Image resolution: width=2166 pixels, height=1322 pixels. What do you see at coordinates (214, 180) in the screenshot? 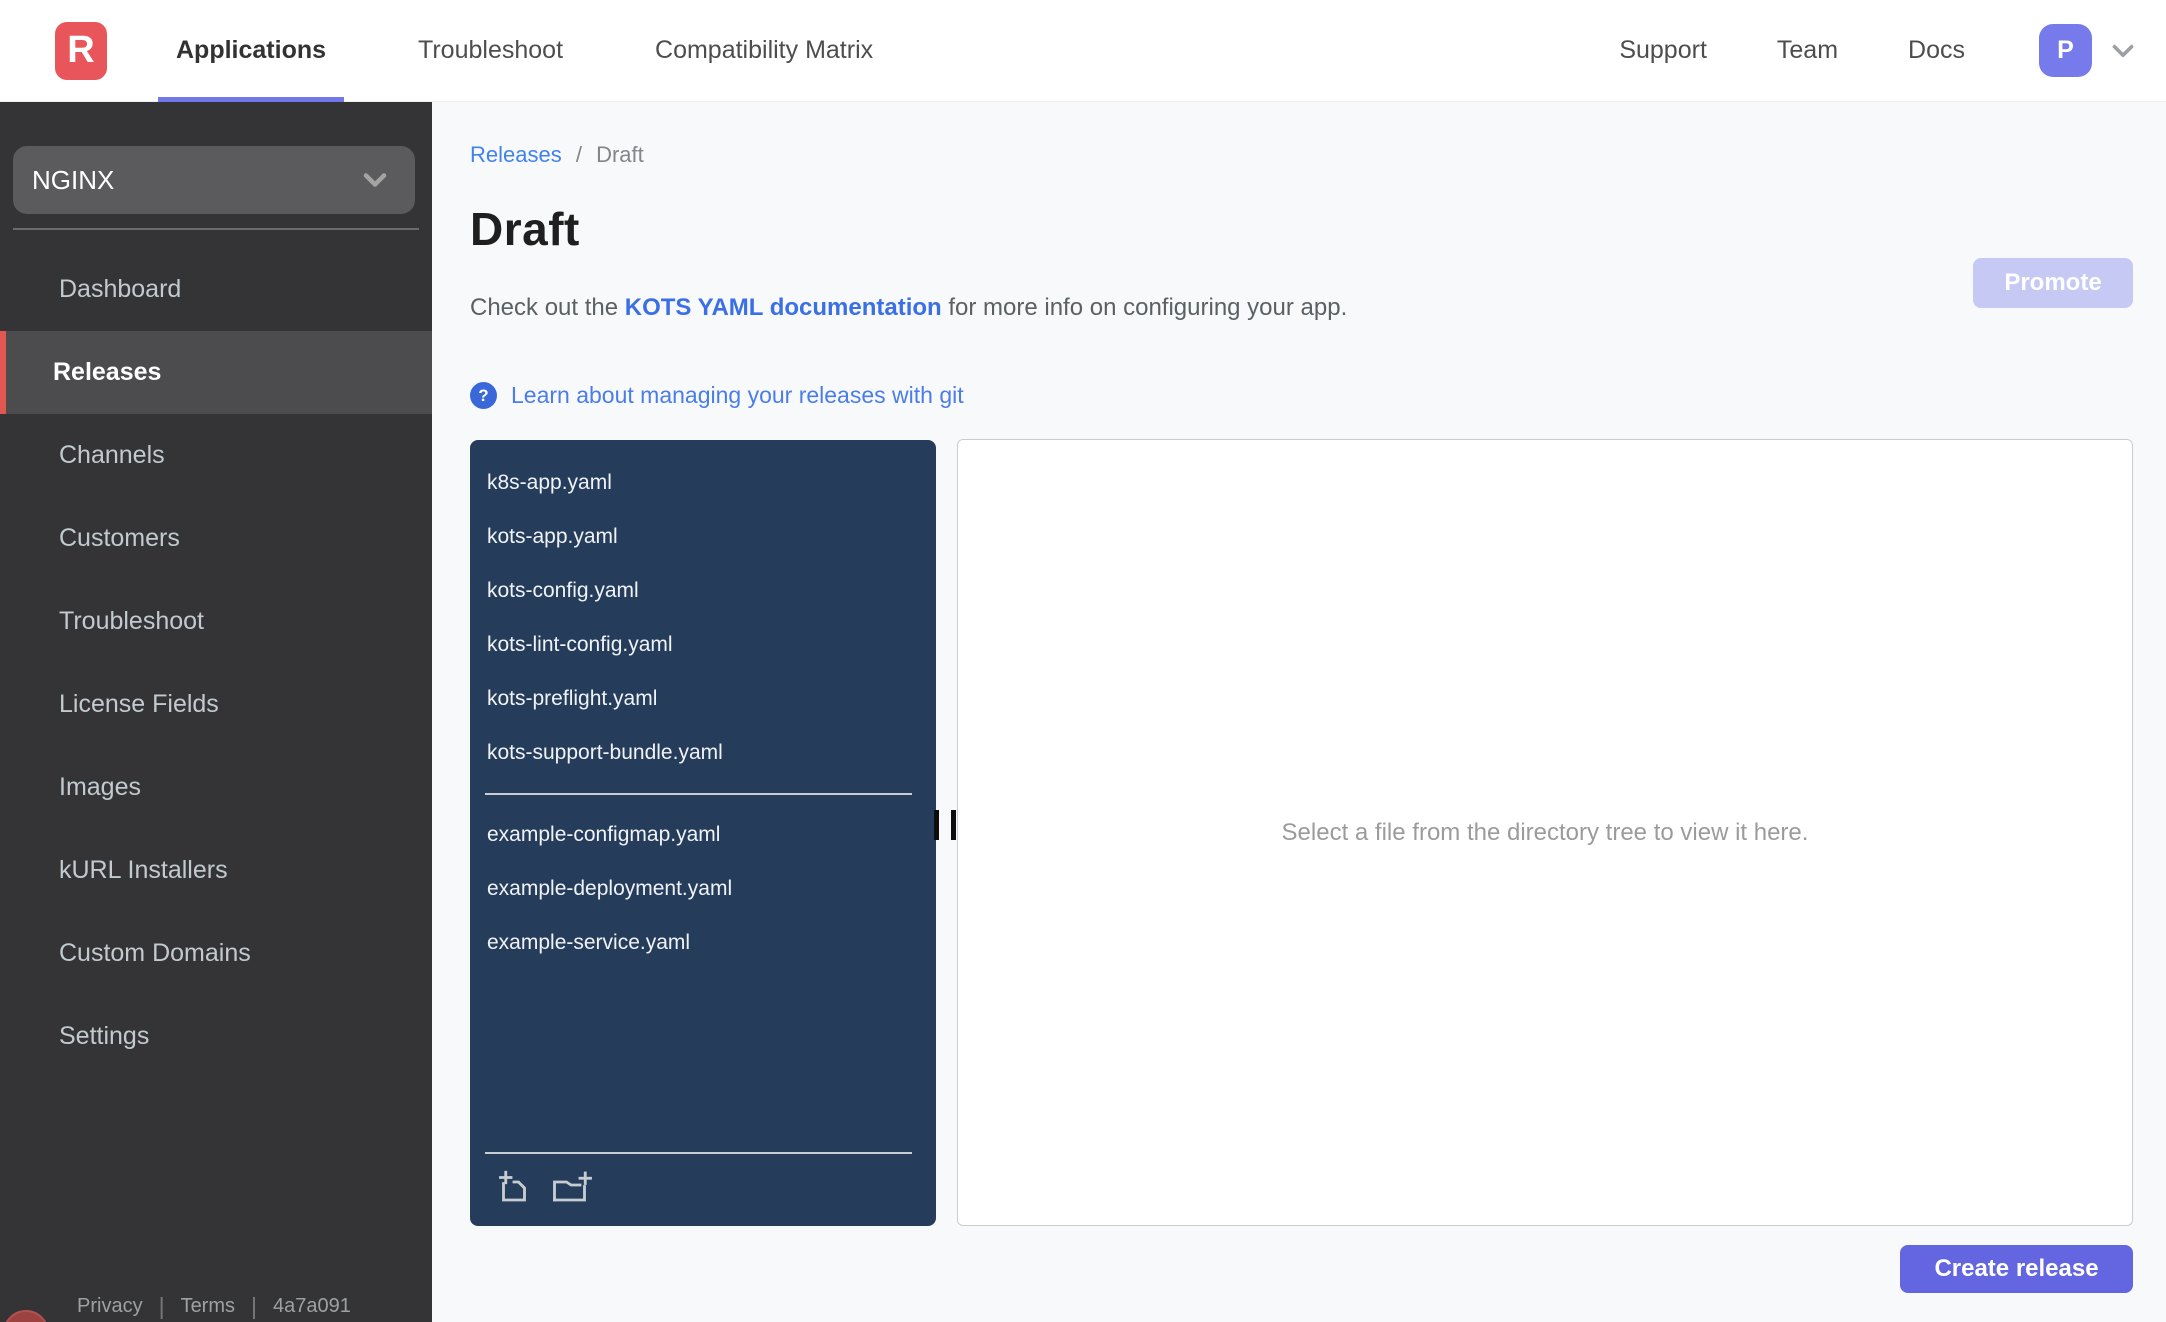
I see `app-selector-dropdown: NGINX` at bounding box center [214, 180].